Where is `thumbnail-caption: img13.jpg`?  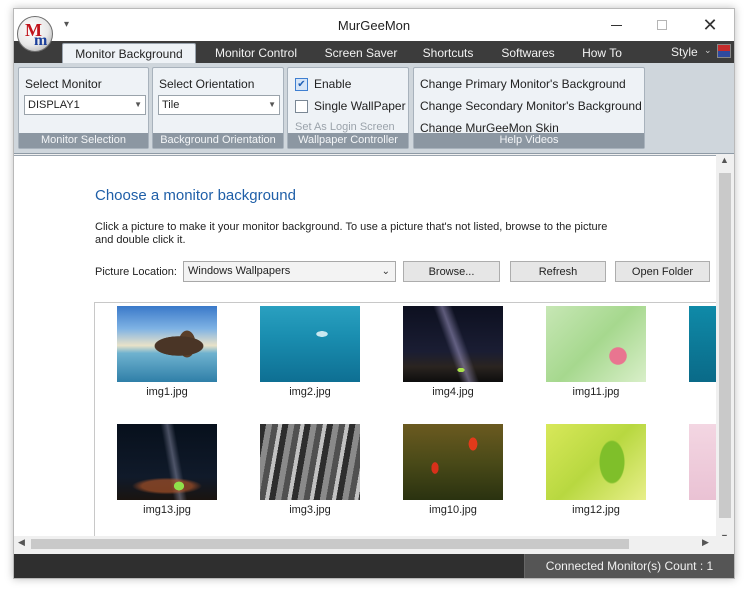 thumbnail-caption: img13.jpg is located at coordinates (167, 510).